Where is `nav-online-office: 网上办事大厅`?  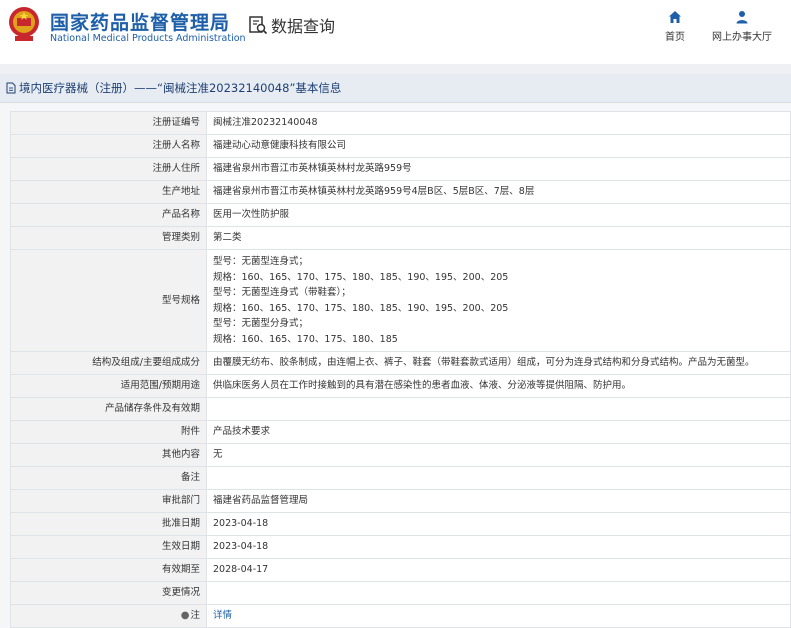
nav-online-office: 网上办事大厅 is located at coordinates (742, 26).